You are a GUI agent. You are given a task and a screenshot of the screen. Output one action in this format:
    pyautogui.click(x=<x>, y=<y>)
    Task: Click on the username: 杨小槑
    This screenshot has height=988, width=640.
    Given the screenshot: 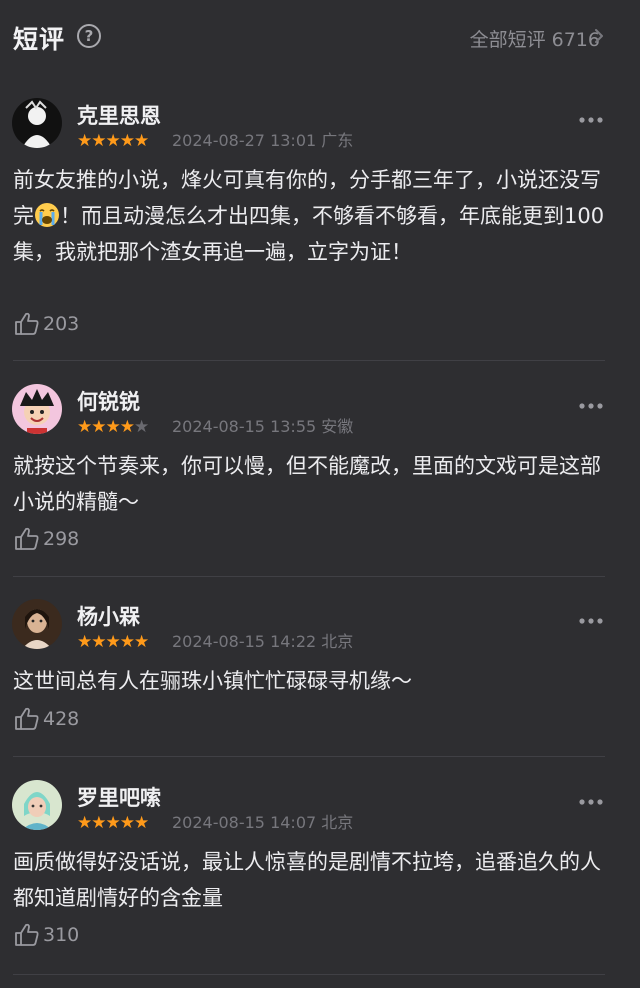 What is the action you would take?
    pyautogui.click(x=108, y=616)
    